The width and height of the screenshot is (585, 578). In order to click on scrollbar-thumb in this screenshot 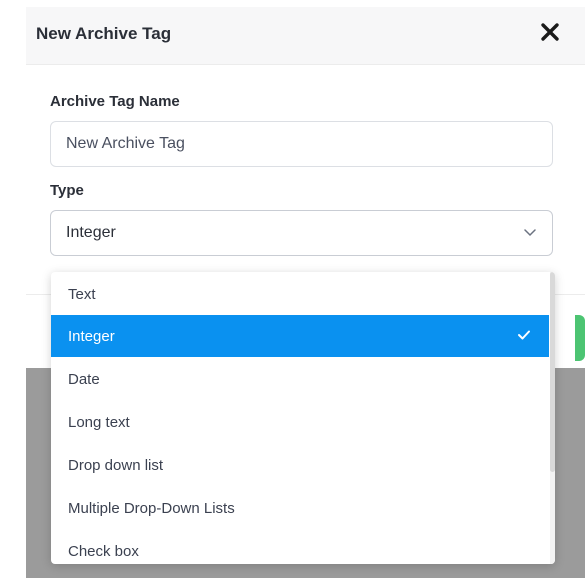, I will do `click(552, 372)`.